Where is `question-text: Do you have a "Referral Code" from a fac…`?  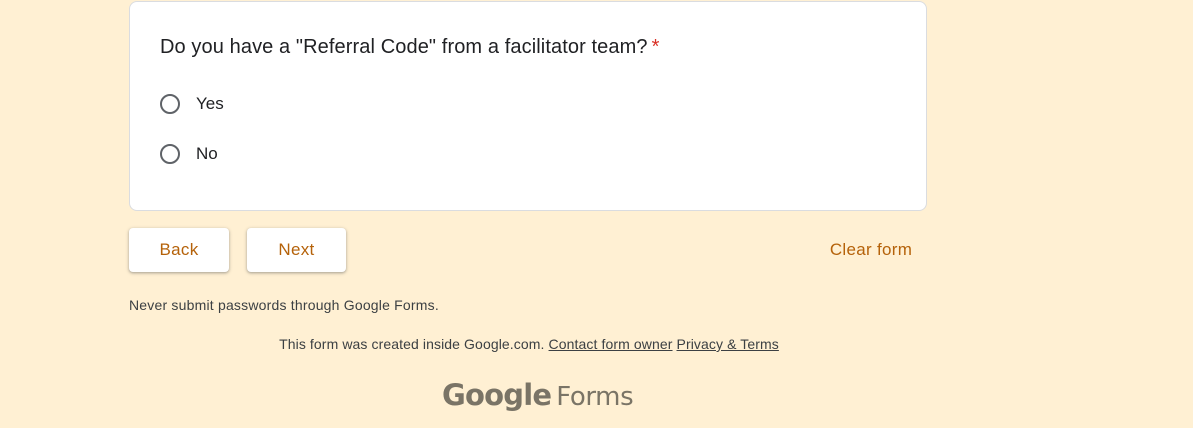
question-text: Do you have a "Referral Code" from a fac… is located at coordinates (404, 47).